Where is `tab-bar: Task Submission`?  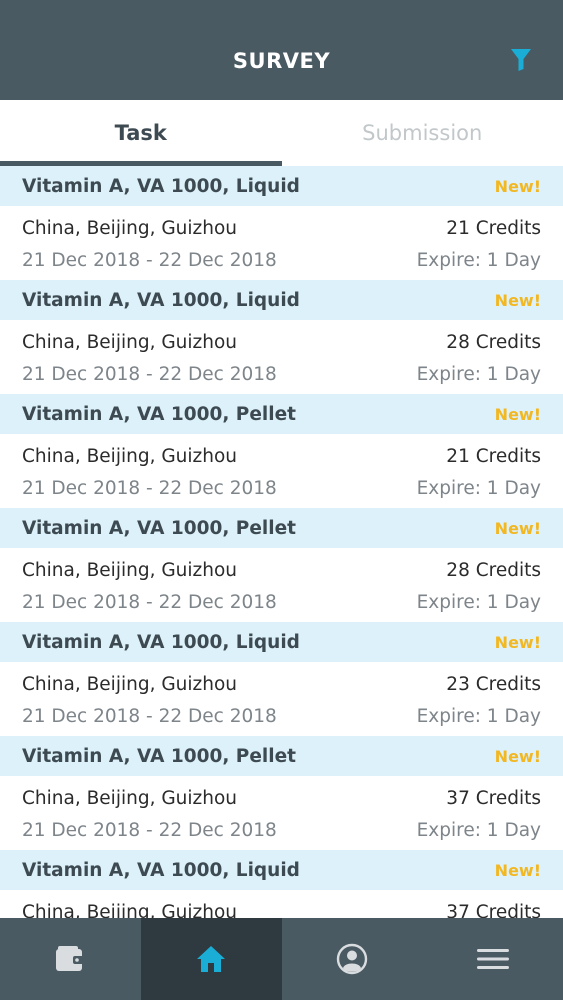 tab-bar: Task Submission is located at coordinates (281, 133).